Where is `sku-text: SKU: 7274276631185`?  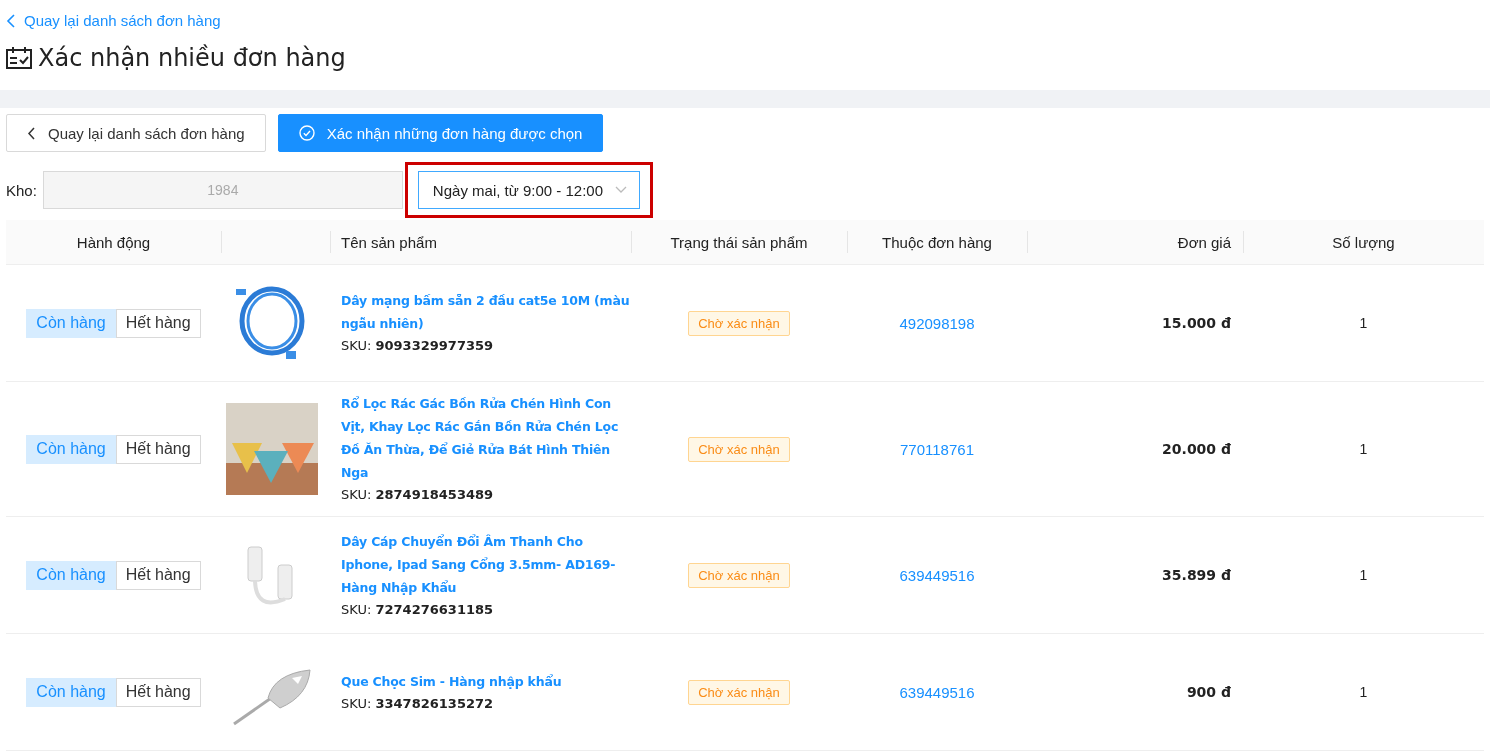
sku-text: SKU: 7274276631185 is located at coordinates (417, 609).